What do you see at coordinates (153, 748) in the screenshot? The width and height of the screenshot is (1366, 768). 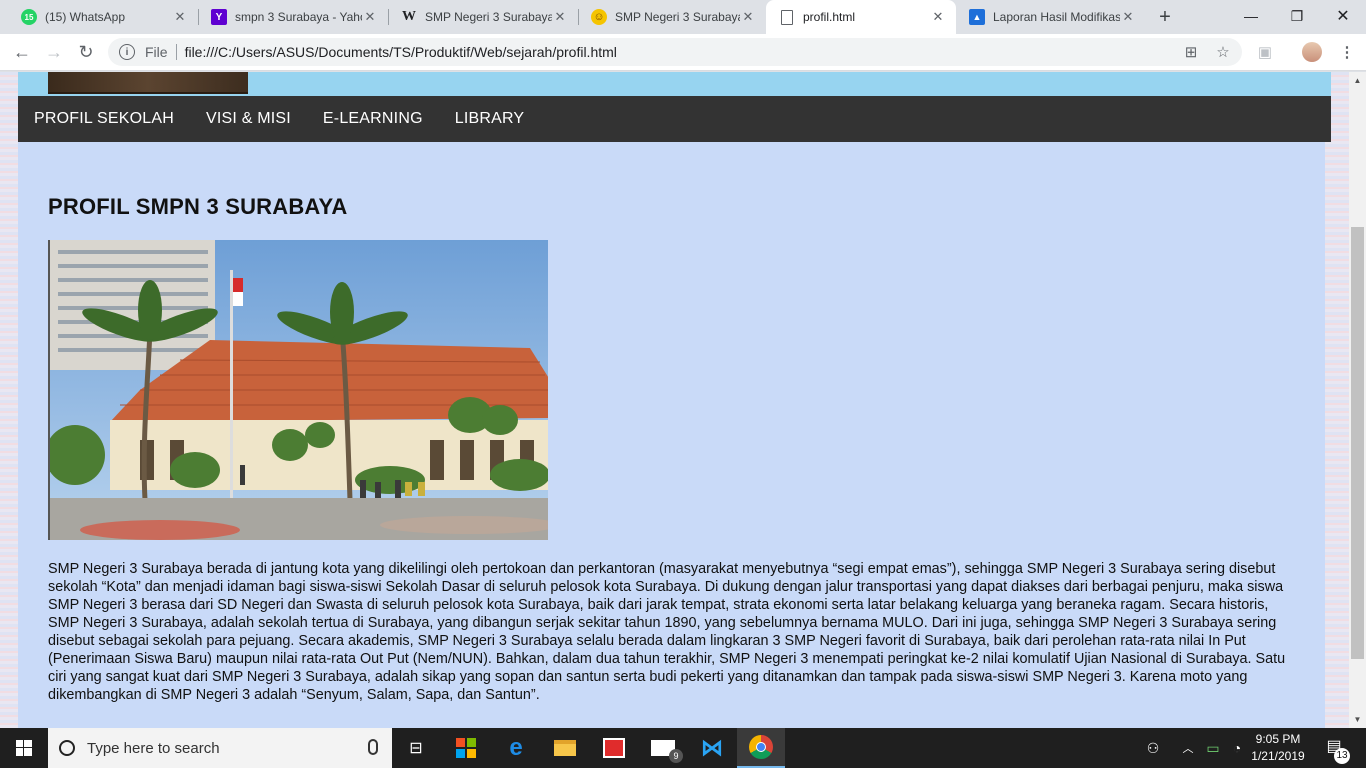 I see `search-placeholder: Type here to search` at bounding box center [153, 748].